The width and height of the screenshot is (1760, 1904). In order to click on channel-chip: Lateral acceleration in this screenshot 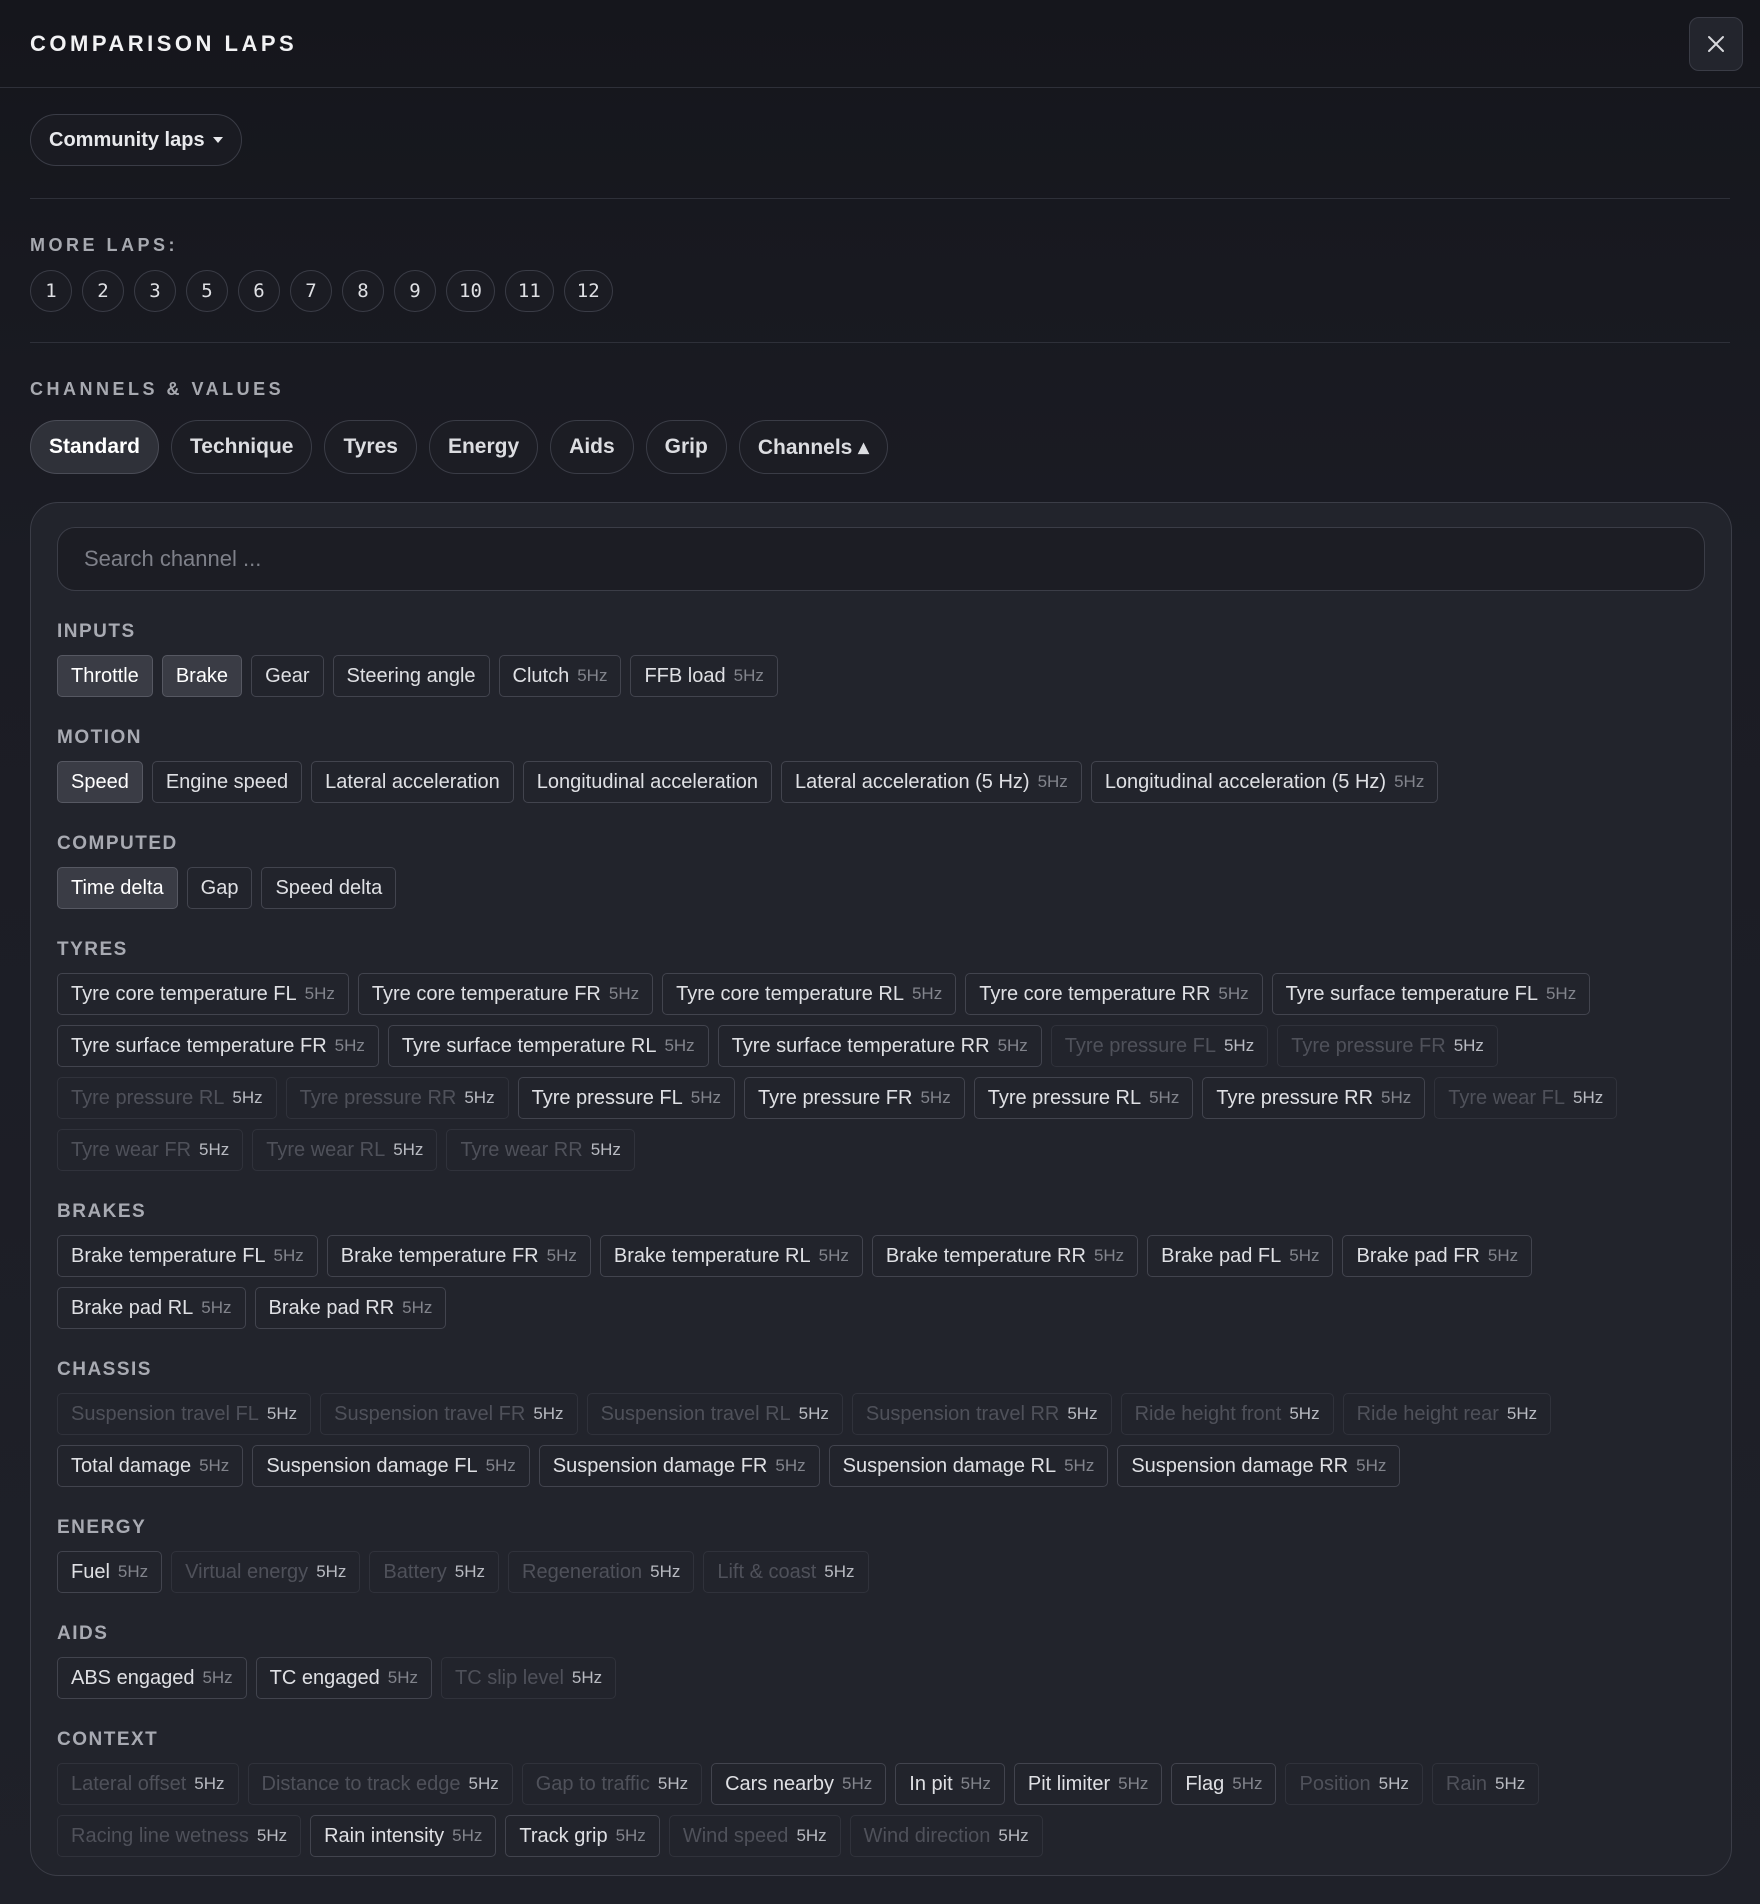, I will do `click(412, 782)`.